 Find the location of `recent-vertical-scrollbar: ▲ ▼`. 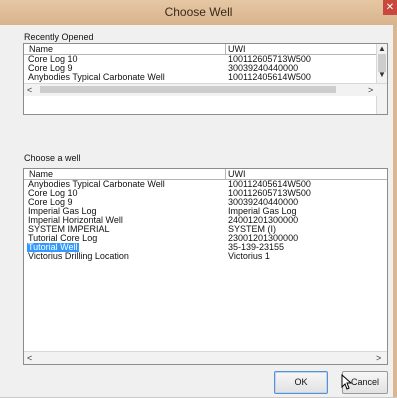

recent-vertical-scrollbar: ▲ ▼ is located at coordinates (381, 79).